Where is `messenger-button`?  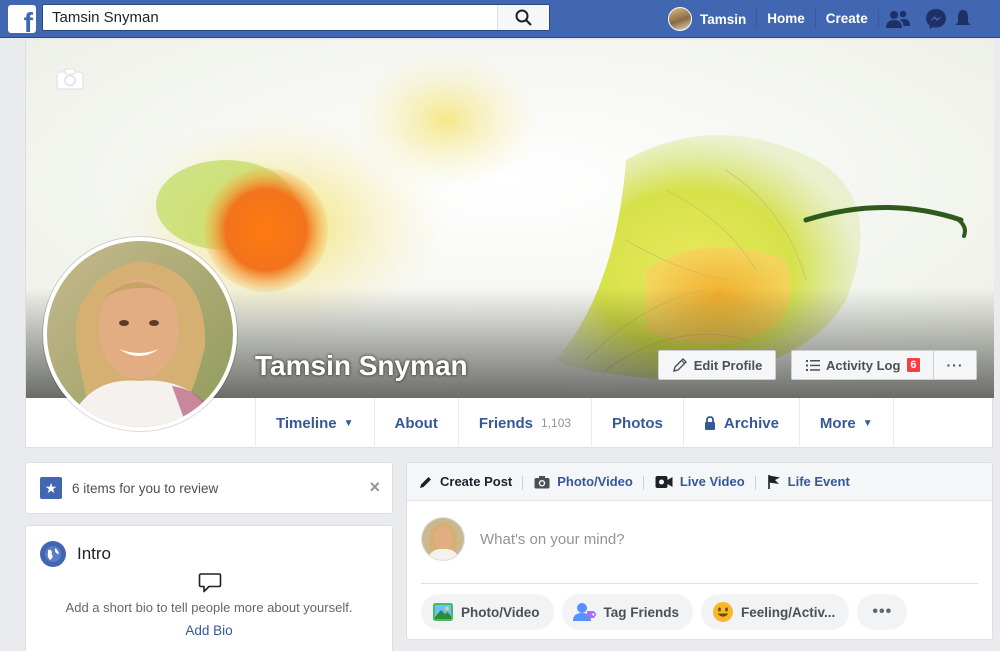 messenger-button is located at coordinates (936, 19).